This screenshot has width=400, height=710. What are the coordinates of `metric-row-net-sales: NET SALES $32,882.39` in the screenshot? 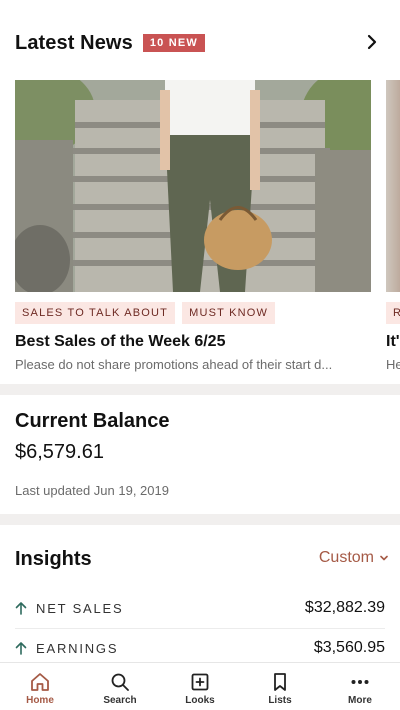 It's located at (200, 608).